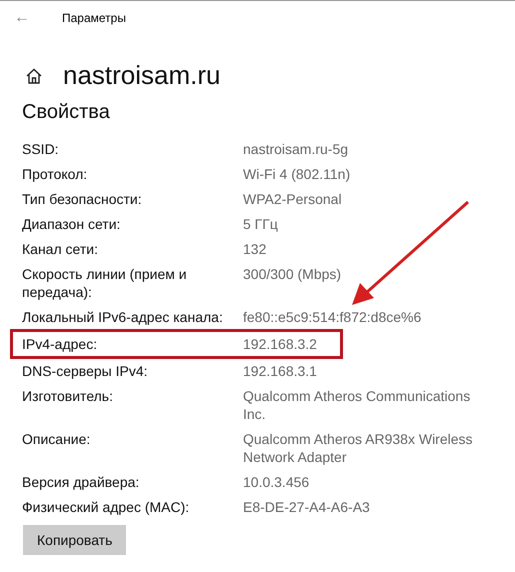 This screenshot has height=572, width=515. Describe the element at coordinates (296, 149) in the screenshot. I see `property-value: nastroisam.ru-5g` at that location.